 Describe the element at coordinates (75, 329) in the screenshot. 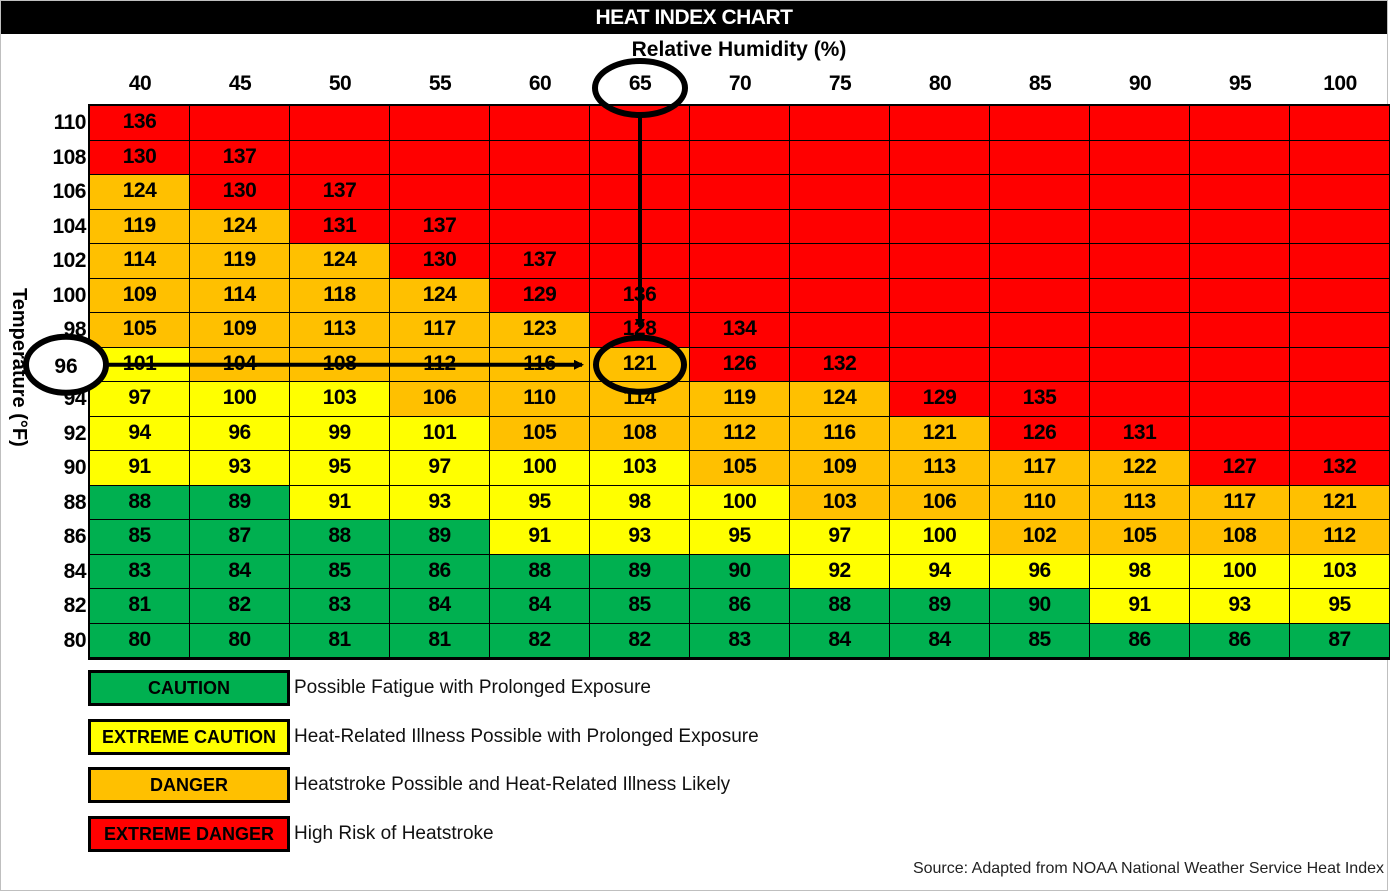

I see `y-tick-label: 98` at that location.